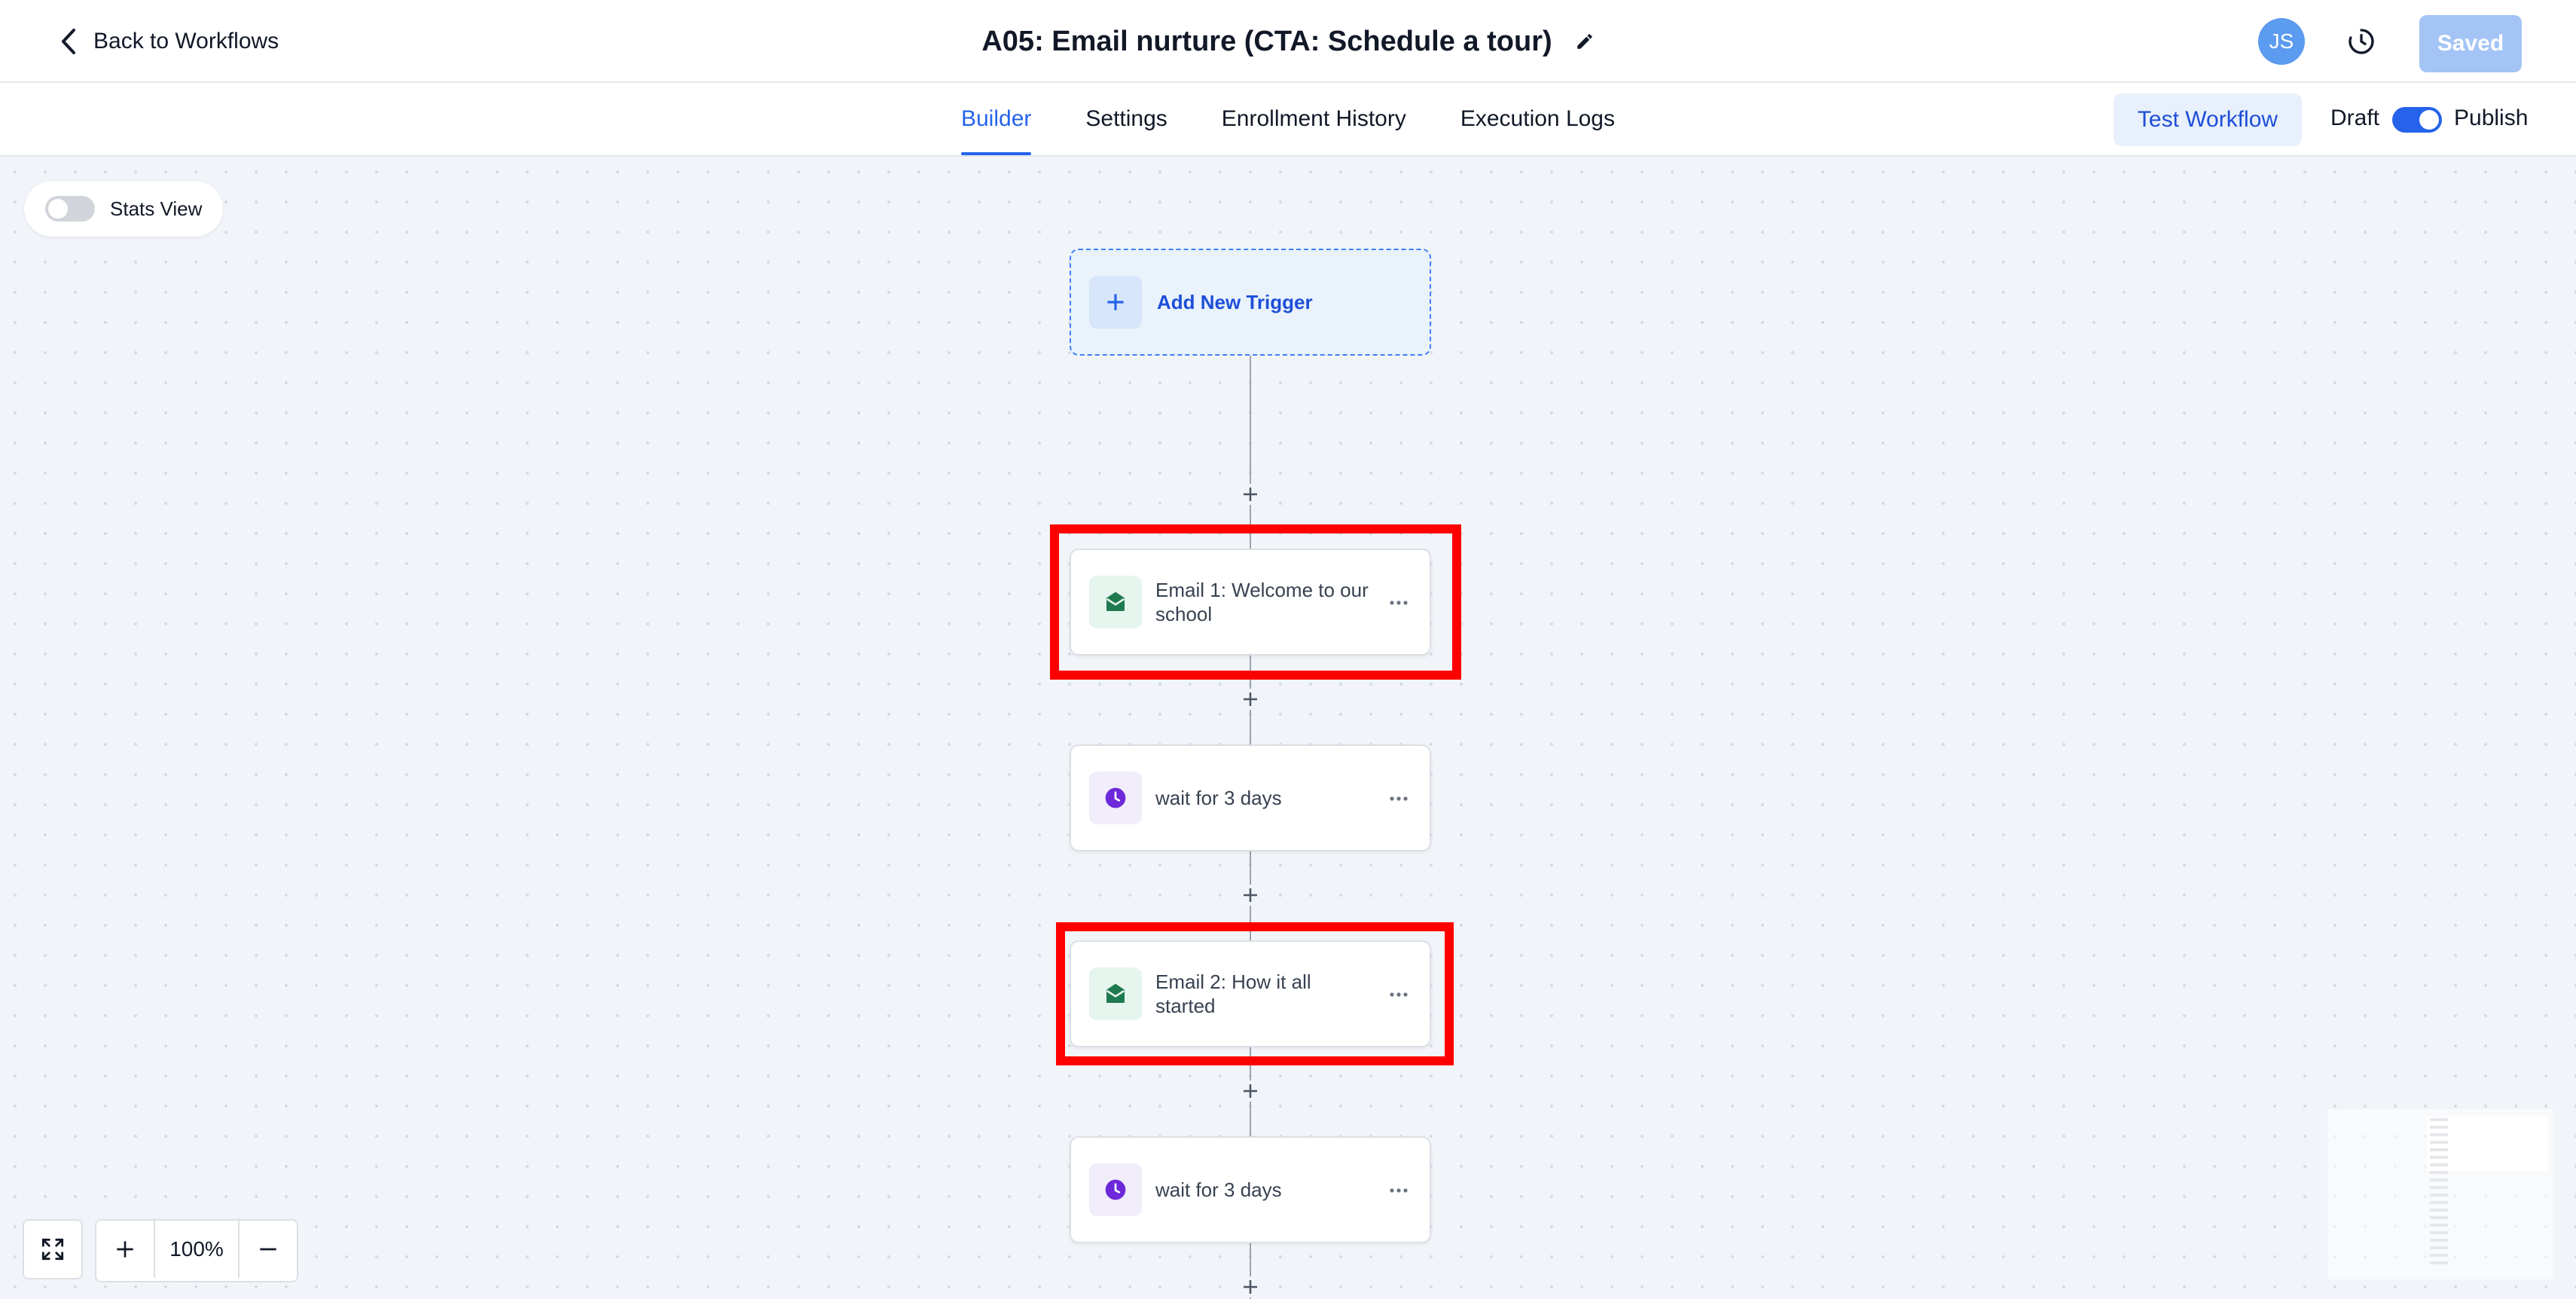  What do you see at coordinates (1126, 119) in the screenshot?
I see `tab-settings: Settings` at bounding box center [1126, 119].